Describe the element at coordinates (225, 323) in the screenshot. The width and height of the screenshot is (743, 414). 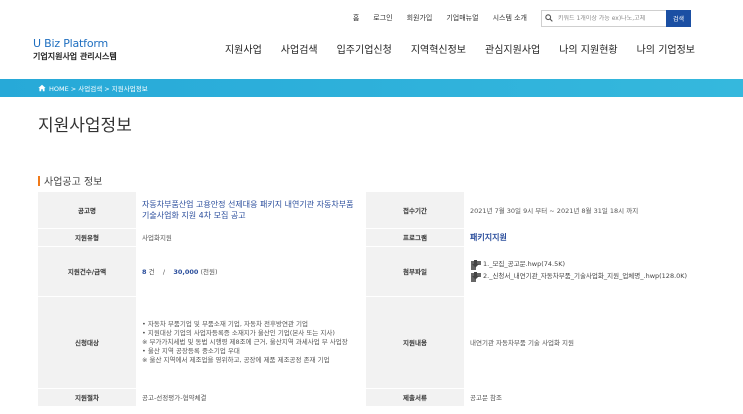
I see `eligibility-line: • 자동차 부품기업 및 부품소재 기업, 자동차 전후방연관 기업` at that location.